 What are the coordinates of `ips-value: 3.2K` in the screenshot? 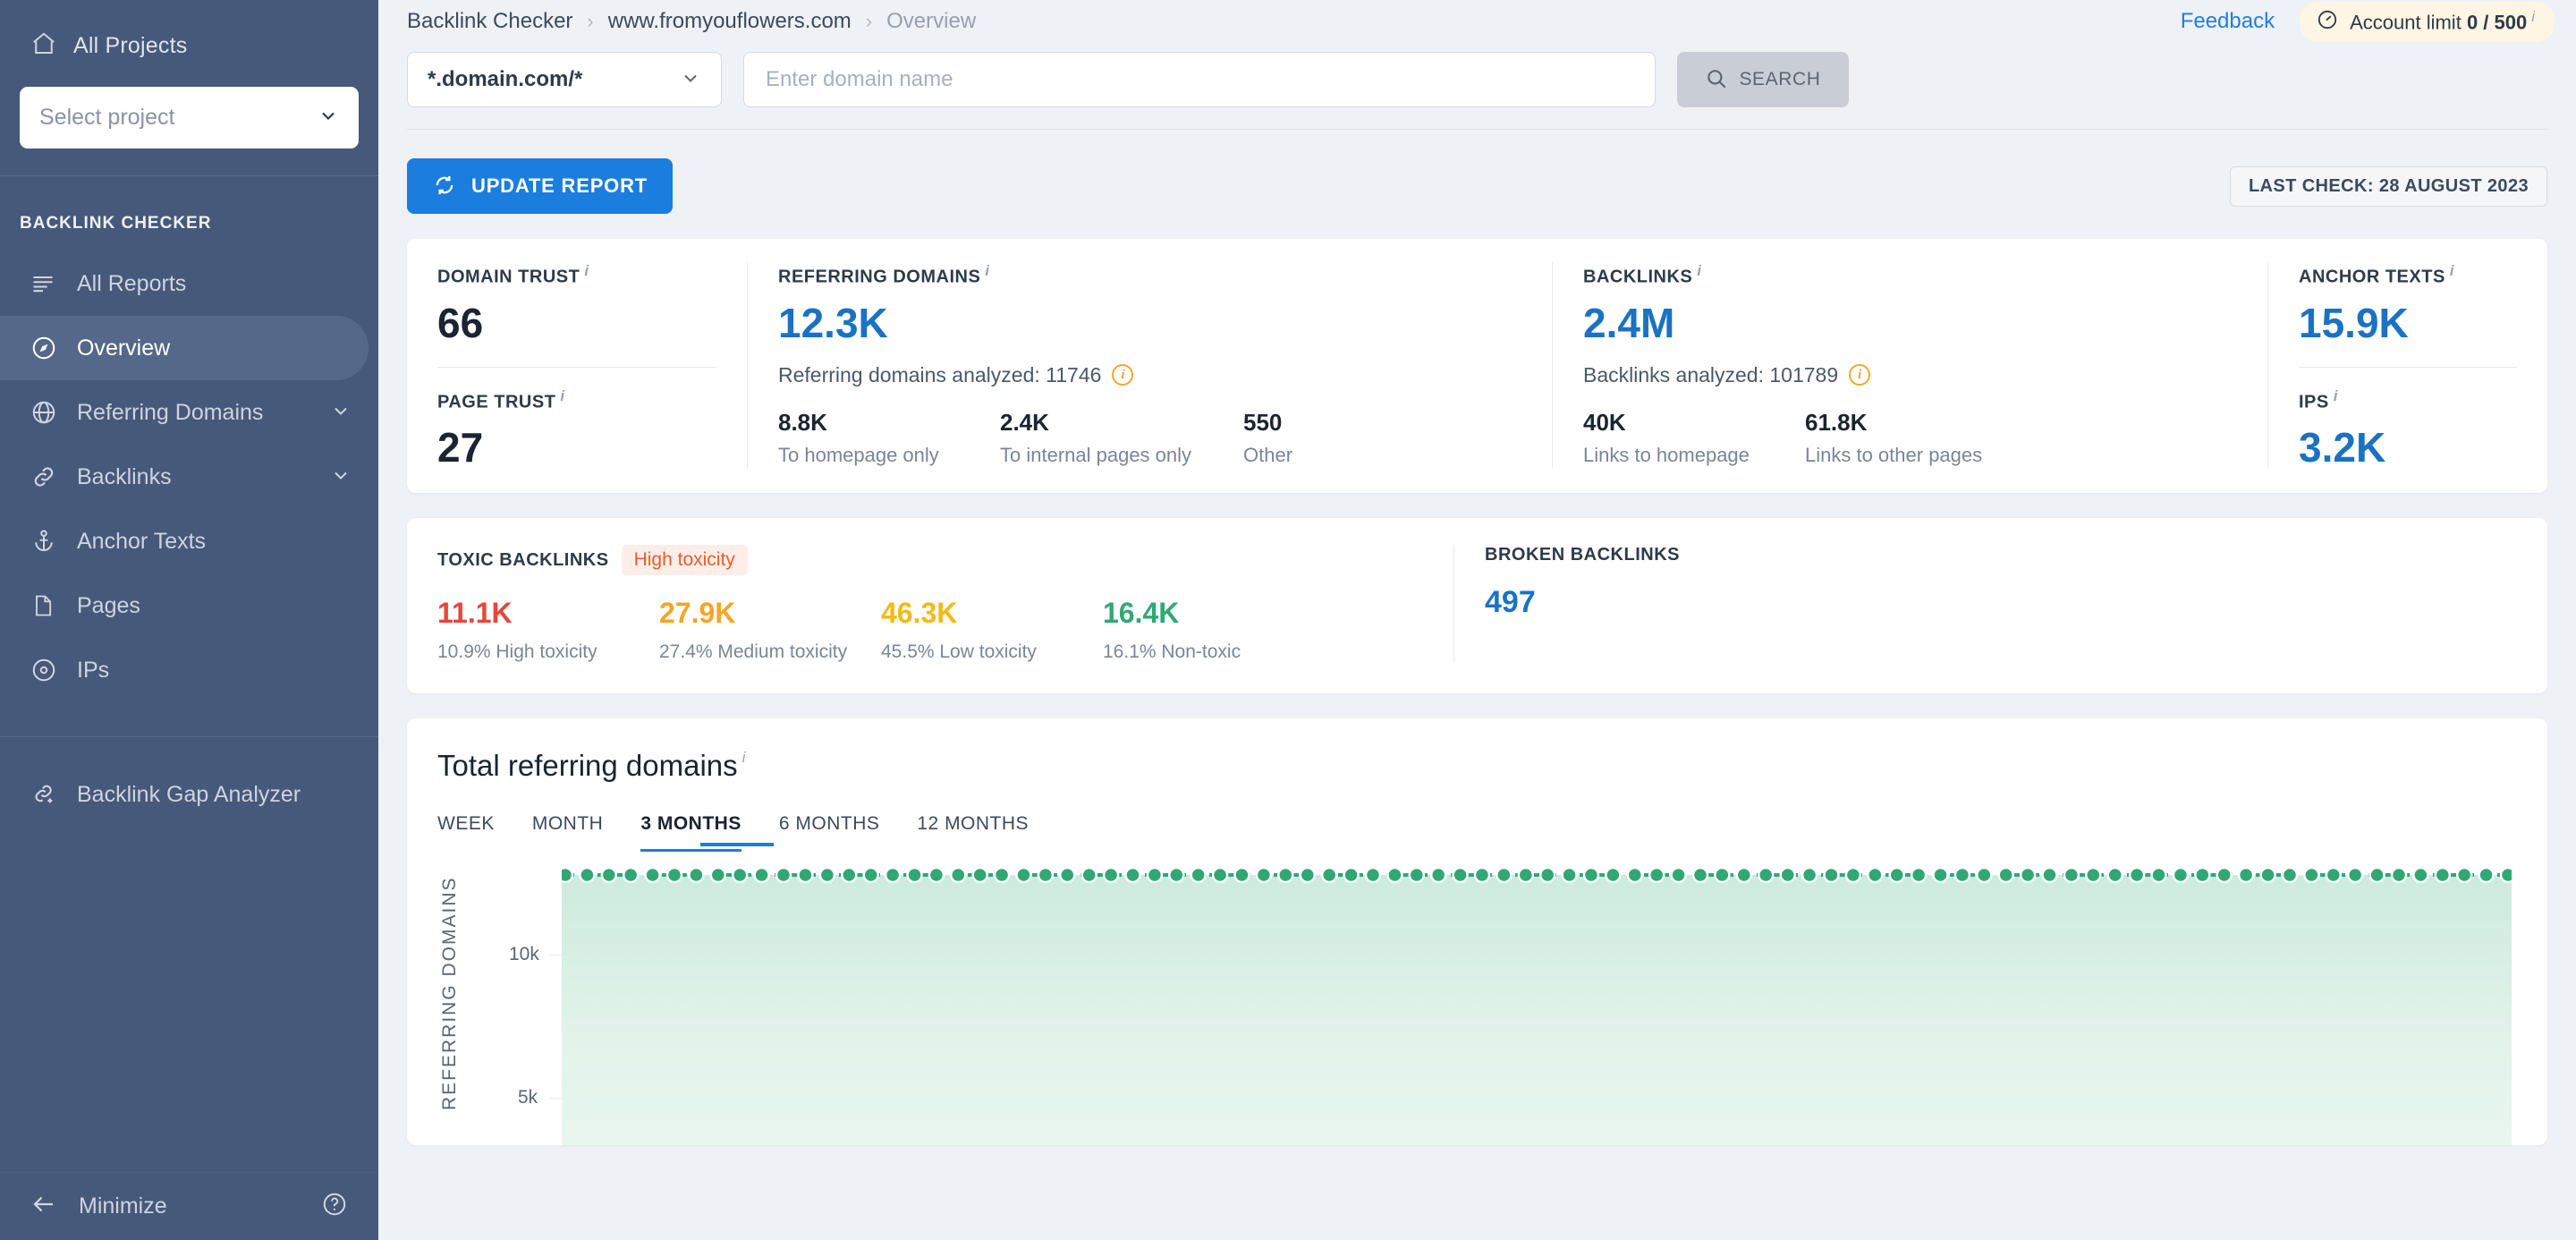 It's located at (2342, 447).